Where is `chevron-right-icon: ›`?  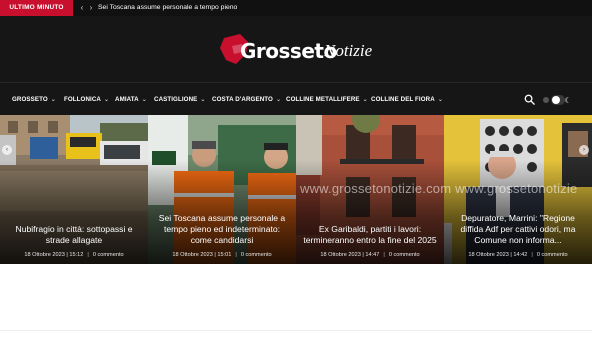 chevron-right-icon: › is located at coordinates (91, 8).